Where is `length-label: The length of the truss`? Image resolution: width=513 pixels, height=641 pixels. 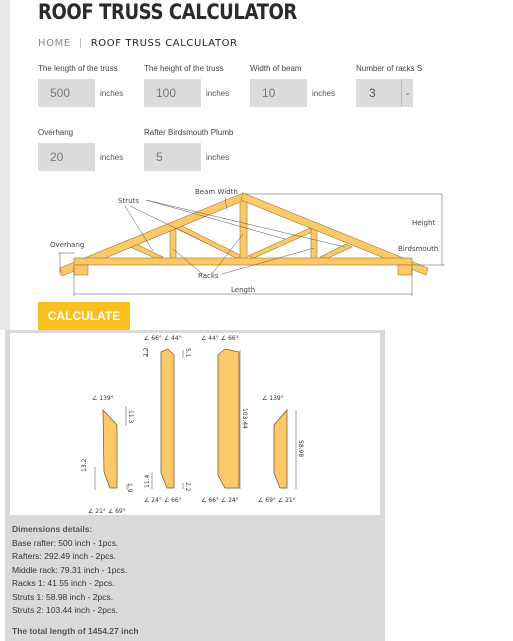 length-label: The length of the truss is located at coordinates (78, 68).